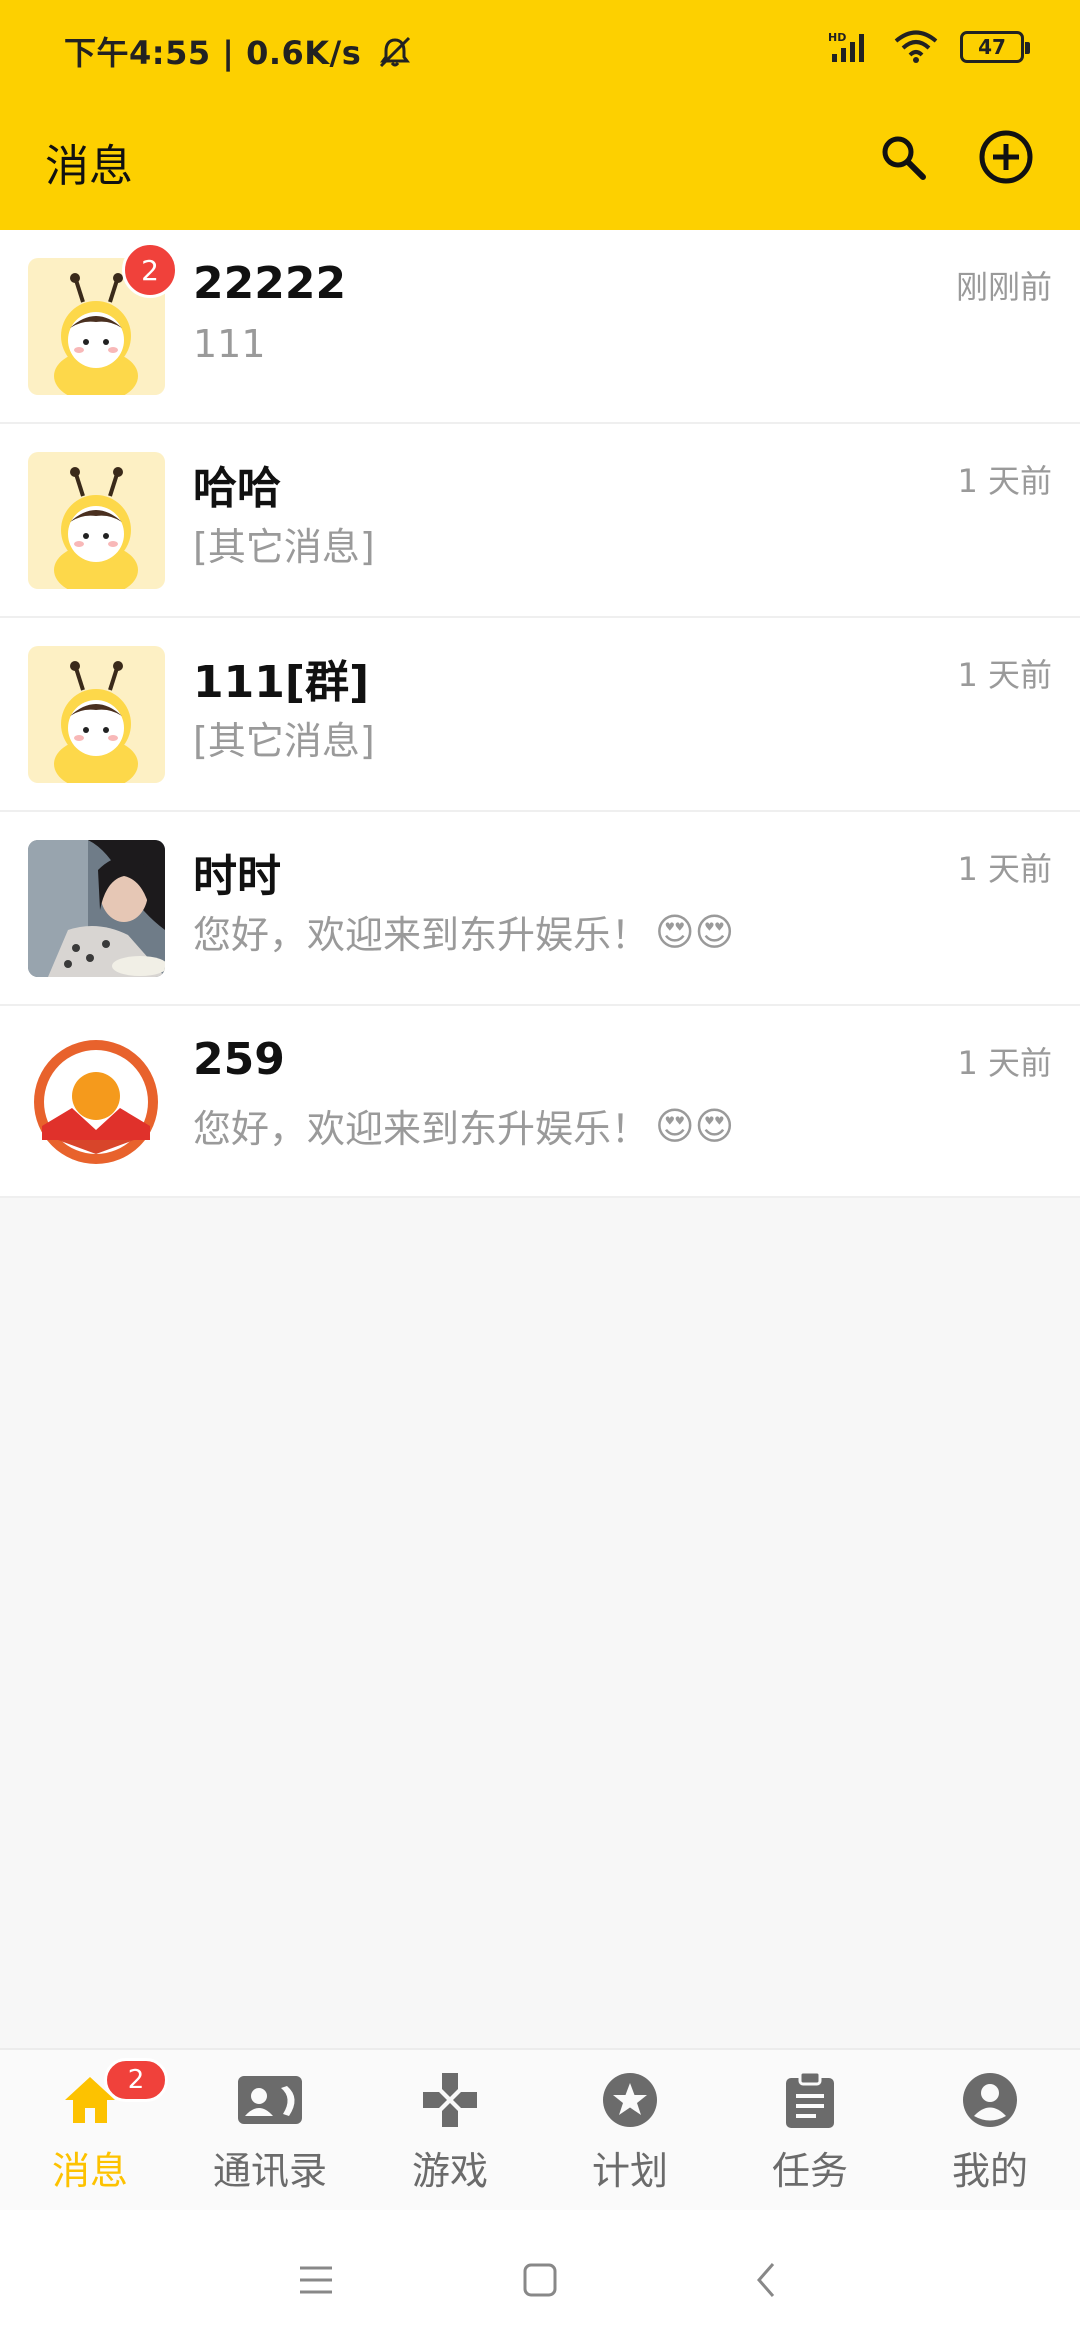 Image resolution: width=1080 pixels, height=2340 pixels. What do you see at coordinates (281, 682) in the screenshot?
I see `conversation-name: 111[群]` at bounding box center [281, 682].